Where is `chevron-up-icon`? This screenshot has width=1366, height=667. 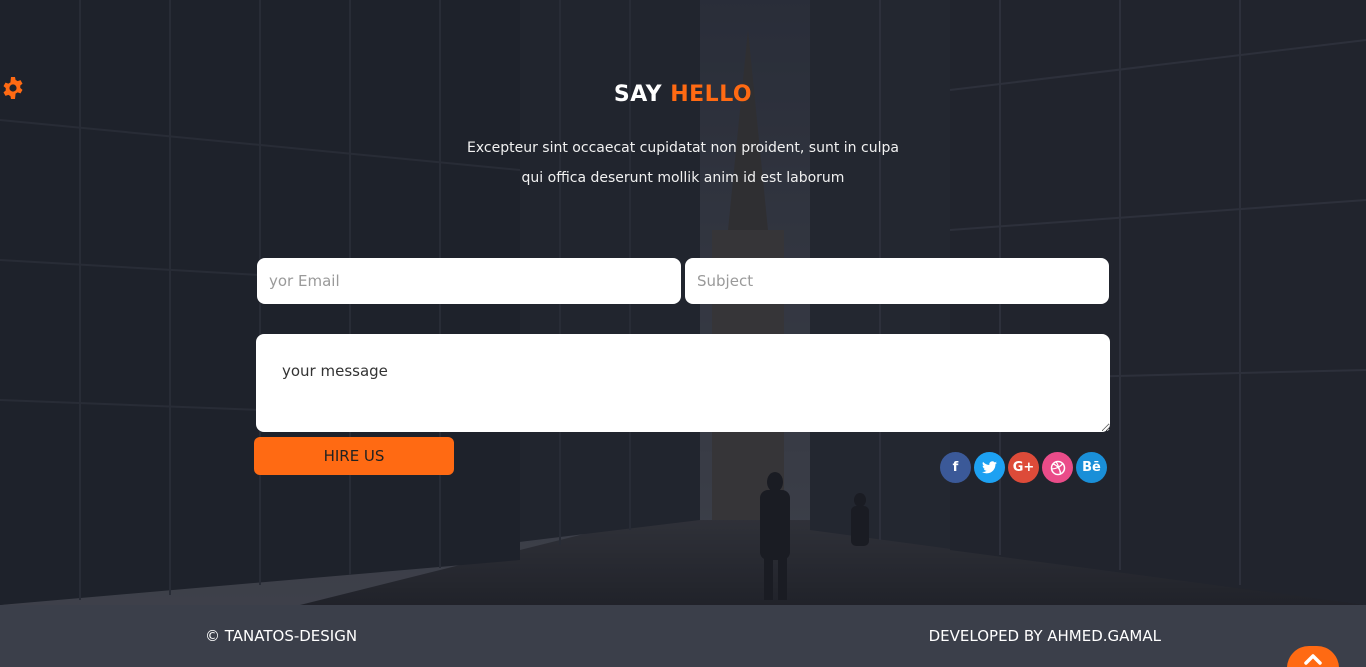 chevron-up-icon is located at coordinates (1313, 659).